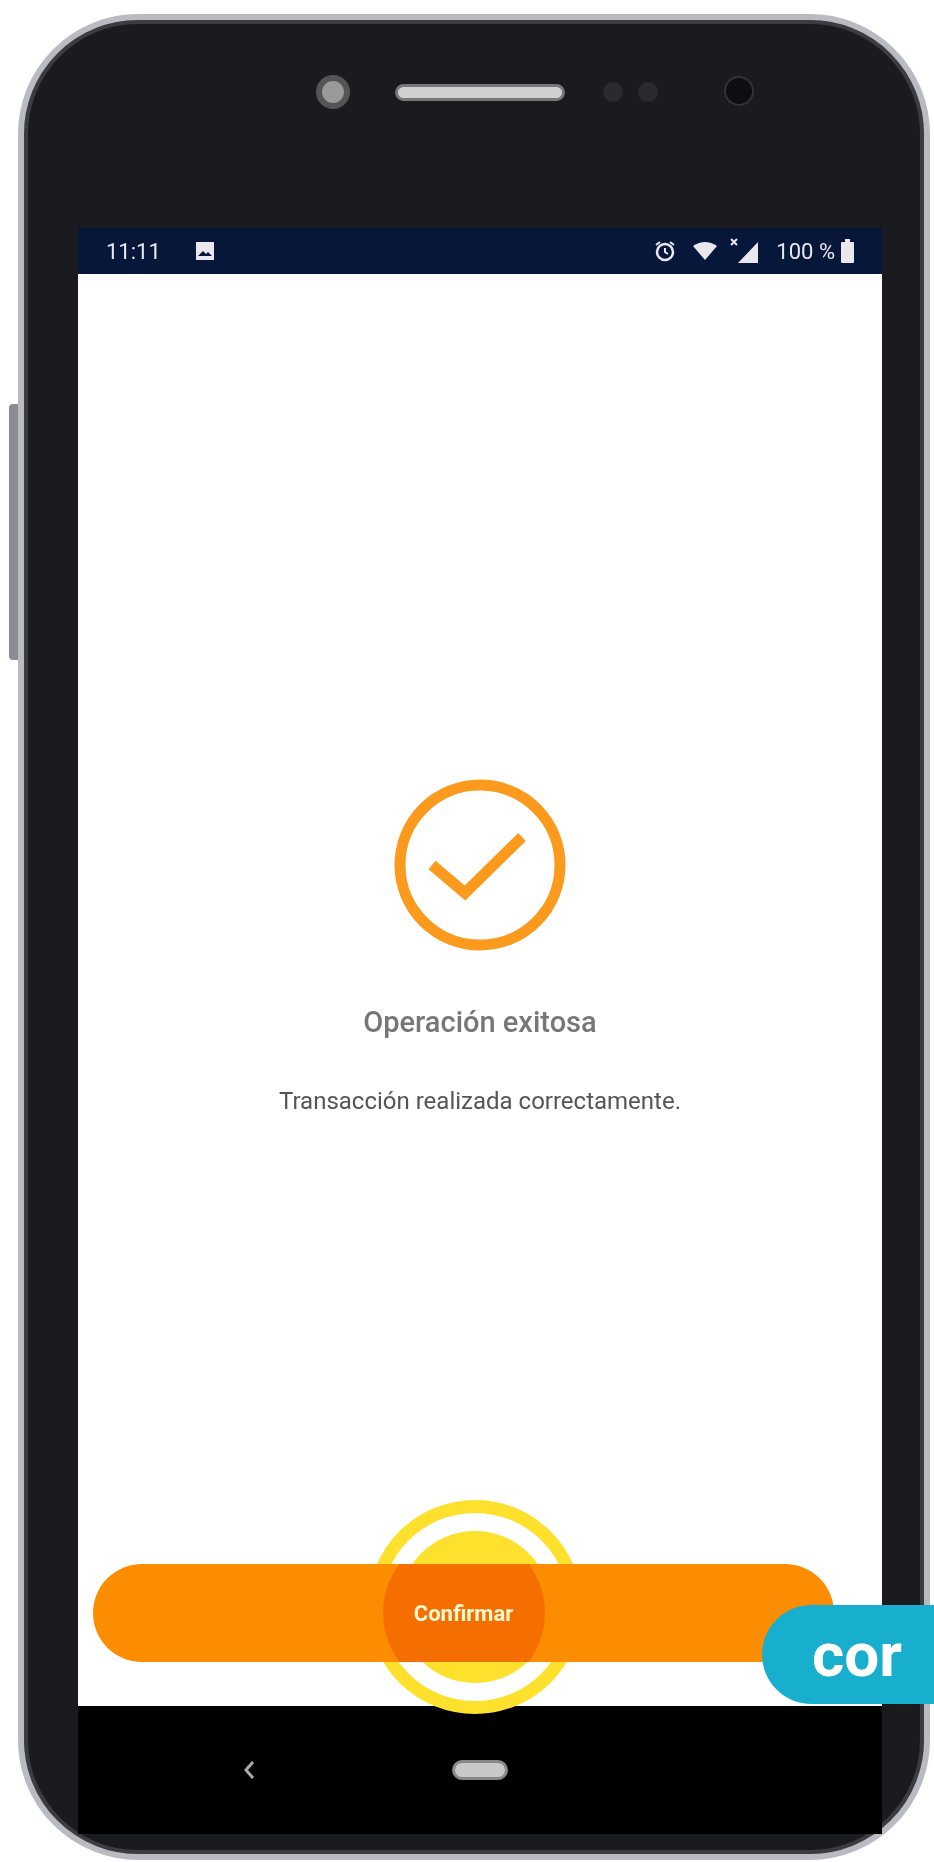  I want to click on result-message: Transacción realizada correctamente., so click(480, 1101).